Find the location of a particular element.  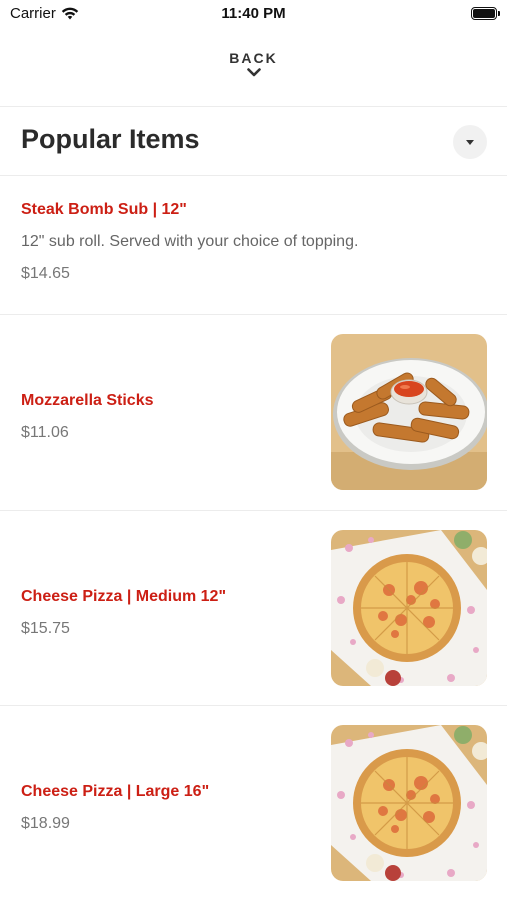

item-price: $15.75 is located at coordinates (45, 628).